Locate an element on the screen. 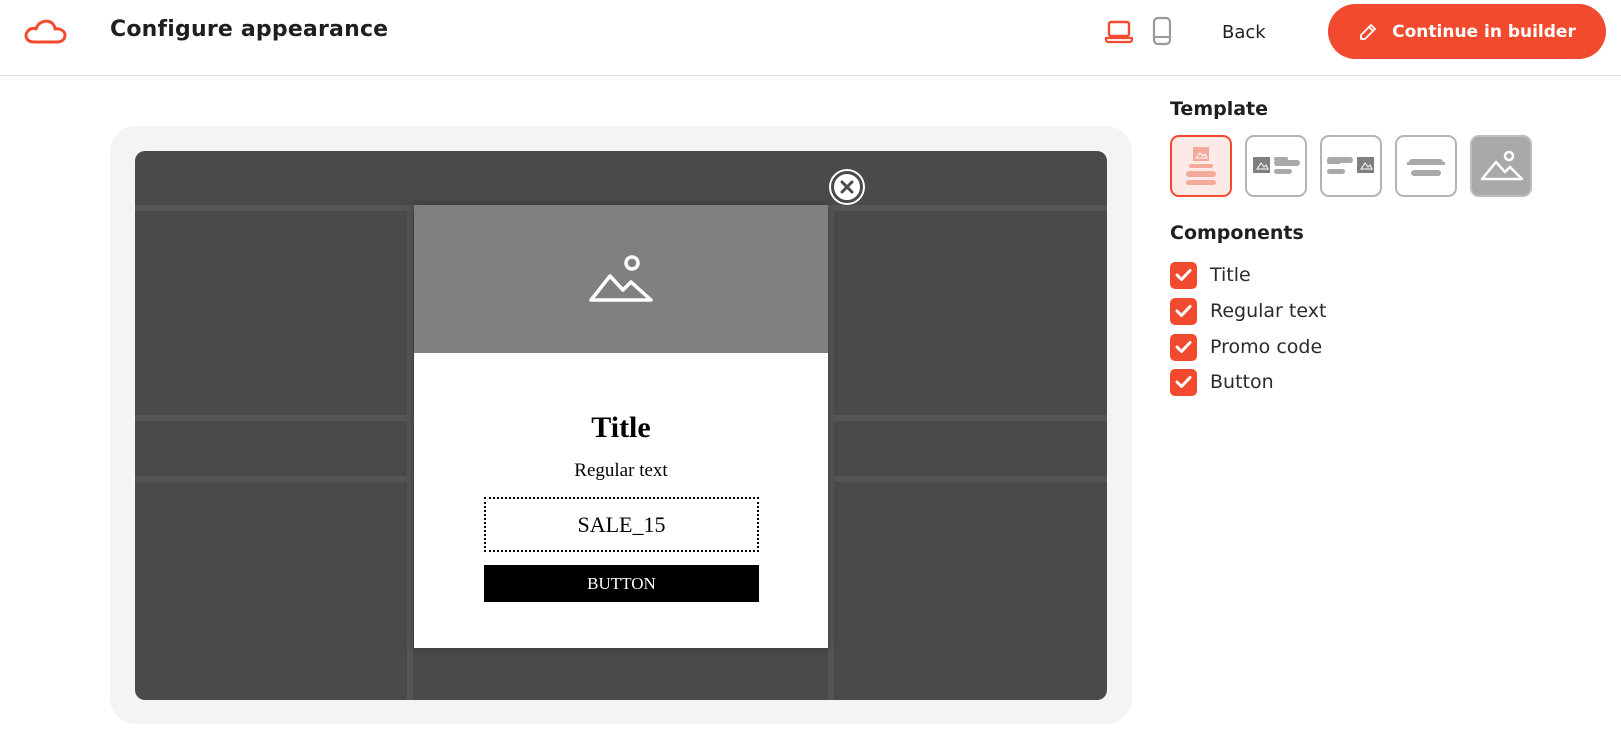 Image resolution: width=1621 pixels, height=737 pixels. template-option-text-only is located at coordinates (1426, 166).